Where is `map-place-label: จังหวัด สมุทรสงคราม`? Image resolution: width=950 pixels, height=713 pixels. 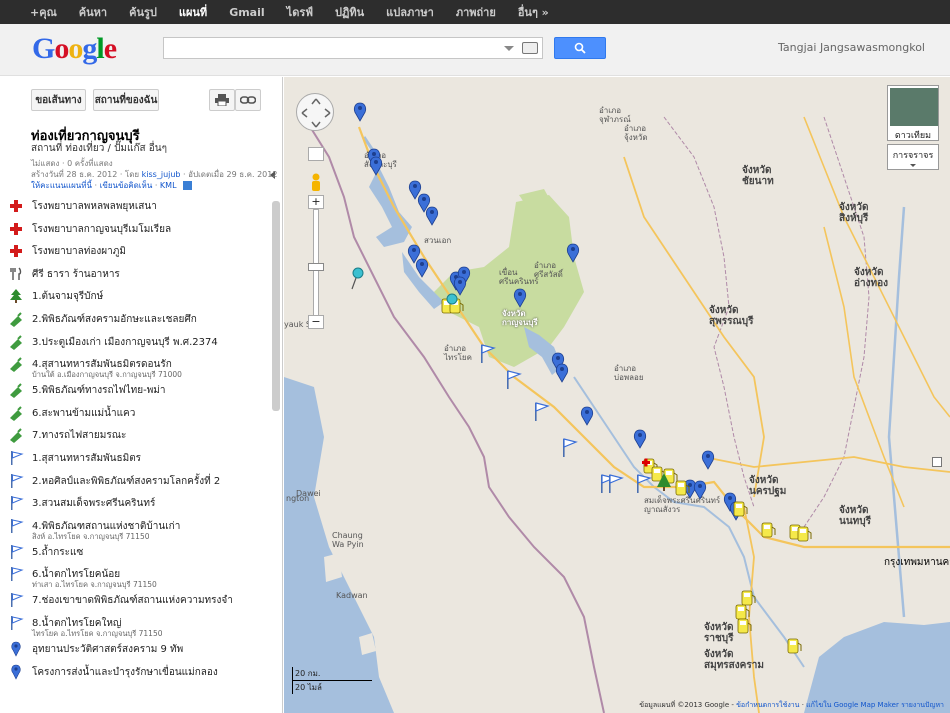
map-place-label: จังหวัด สมุทรสงคราม is located at coordinates (734, 660).